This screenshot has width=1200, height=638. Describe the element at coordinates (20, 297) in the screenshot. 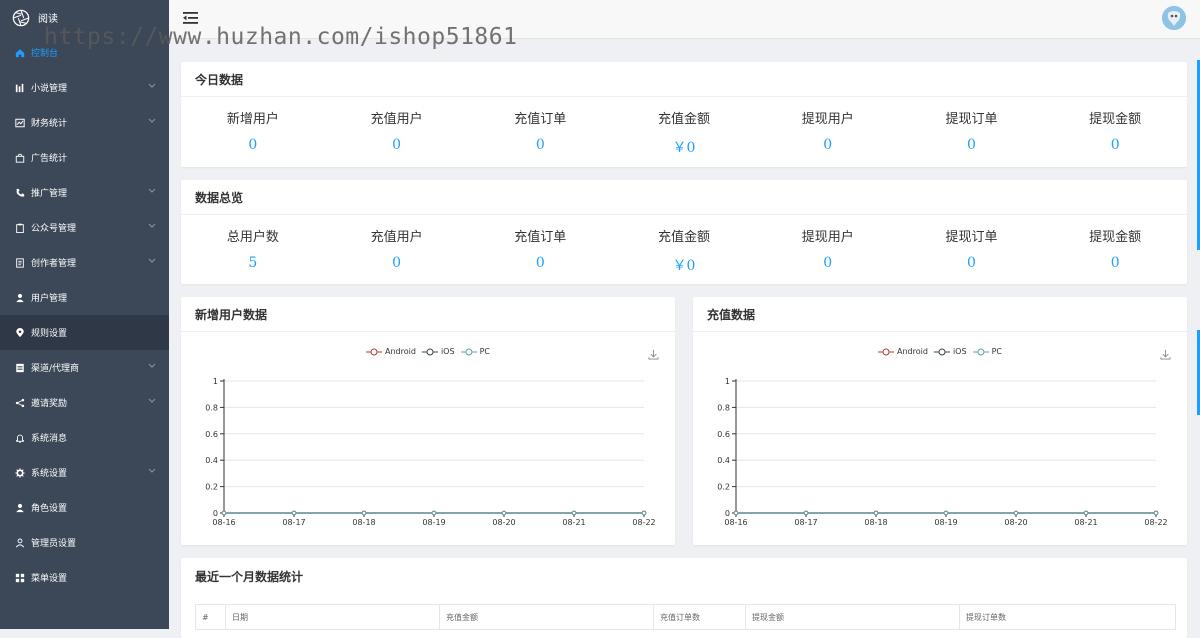

I see `user-icon` at that location.